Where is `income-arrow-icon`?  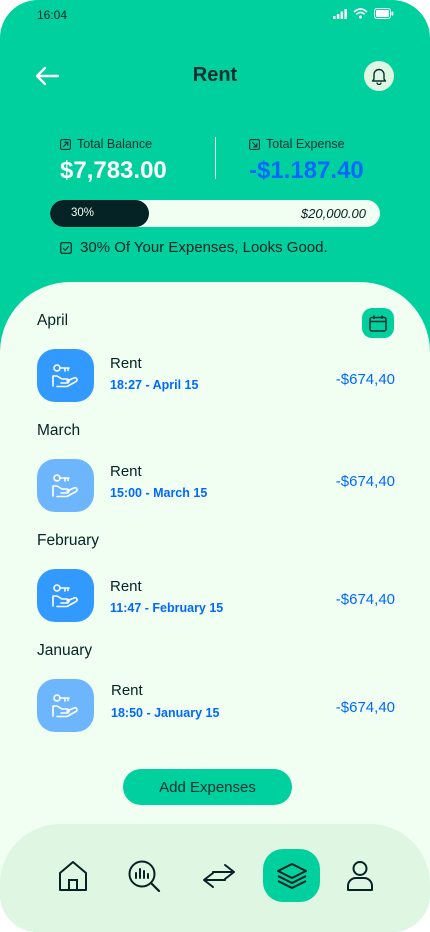 income-arrow-icon is located at coordinates (65, 144).